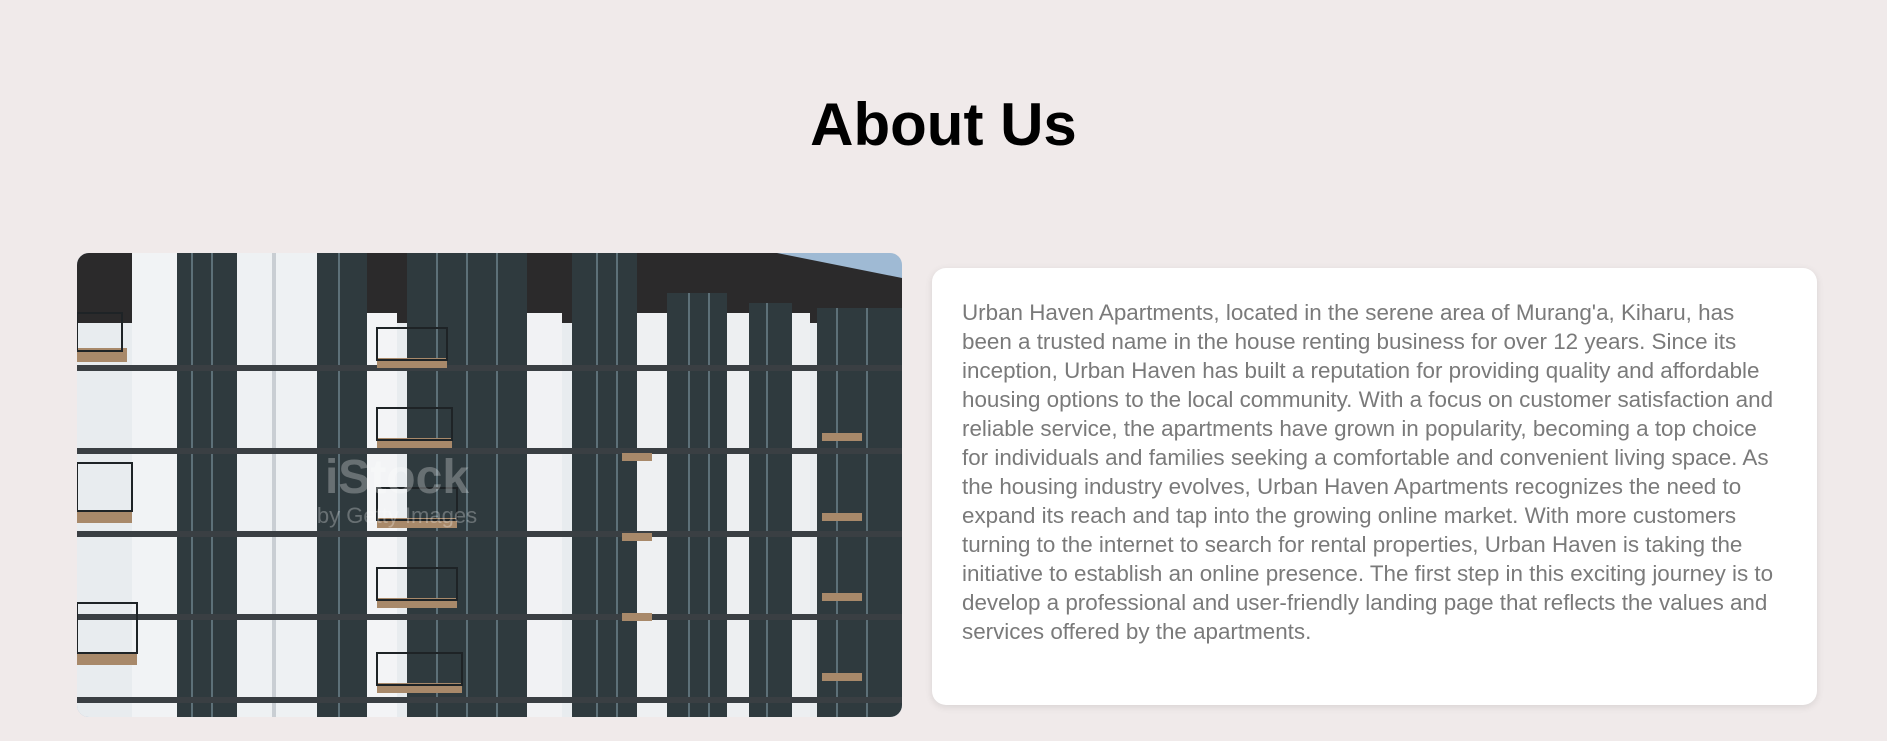 The height and width of the screenshot is (741, 1887). Describe the element at coordinates (397, 477) in the screenshot. I see `watermark-main: iStock` at that location.